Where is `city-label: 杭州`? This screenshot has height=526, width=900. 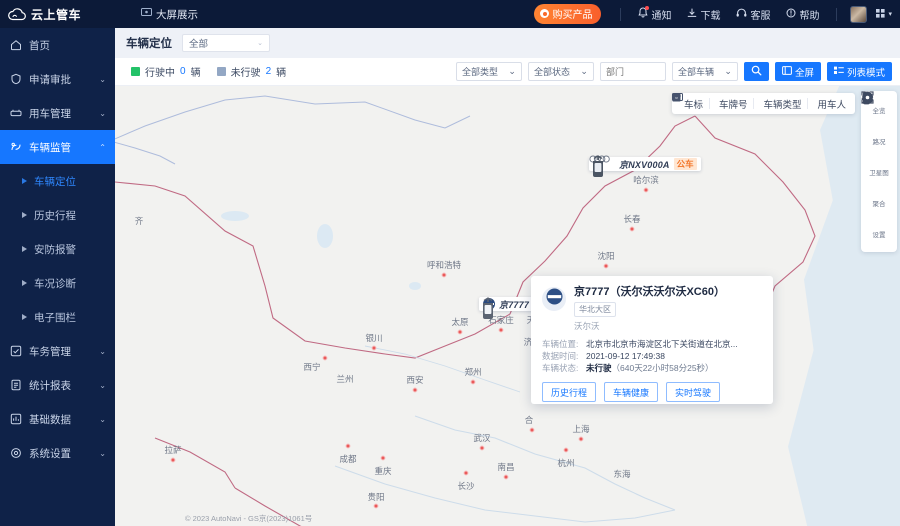 city-label: 杭州 is located at coordinates (566, 463).